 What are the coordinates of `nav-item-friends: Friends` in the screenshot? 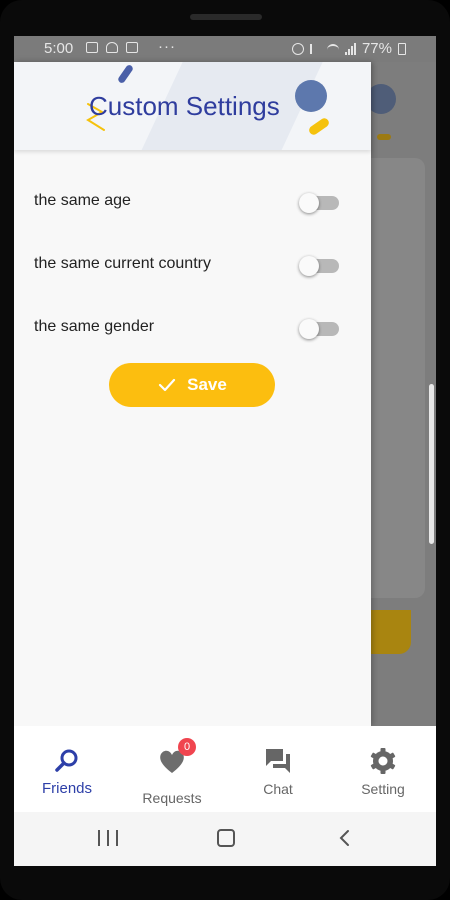 It's located at (67, 769).